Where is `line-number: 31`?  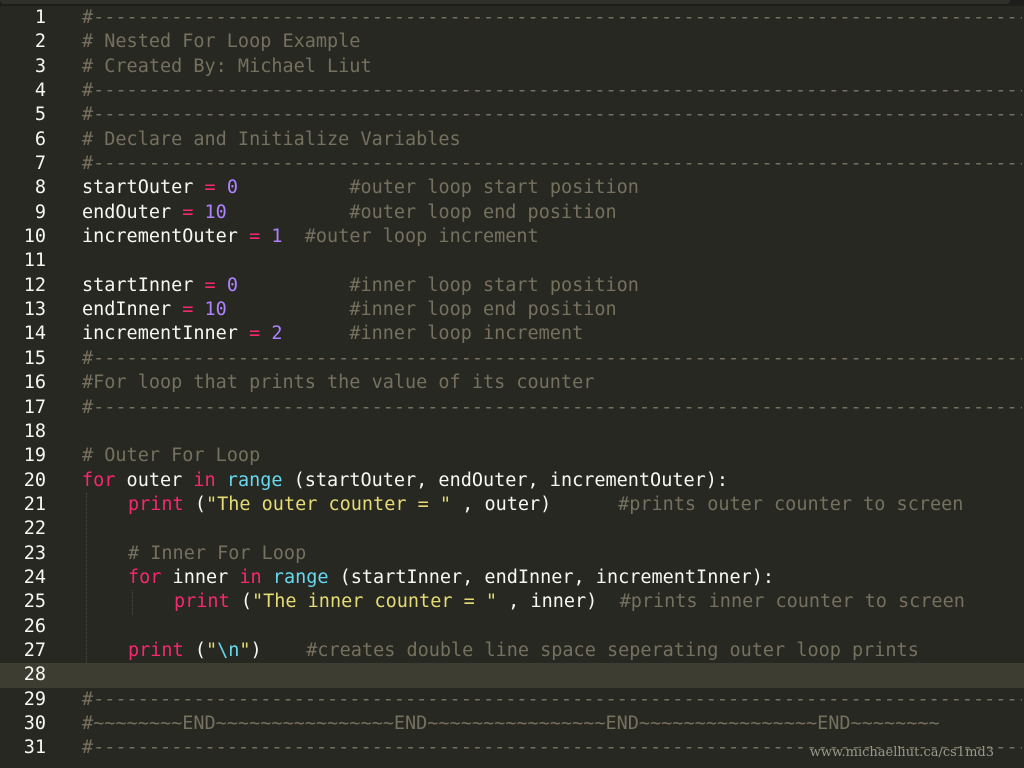 line-number: 31 is located at coordinates (34, 748).